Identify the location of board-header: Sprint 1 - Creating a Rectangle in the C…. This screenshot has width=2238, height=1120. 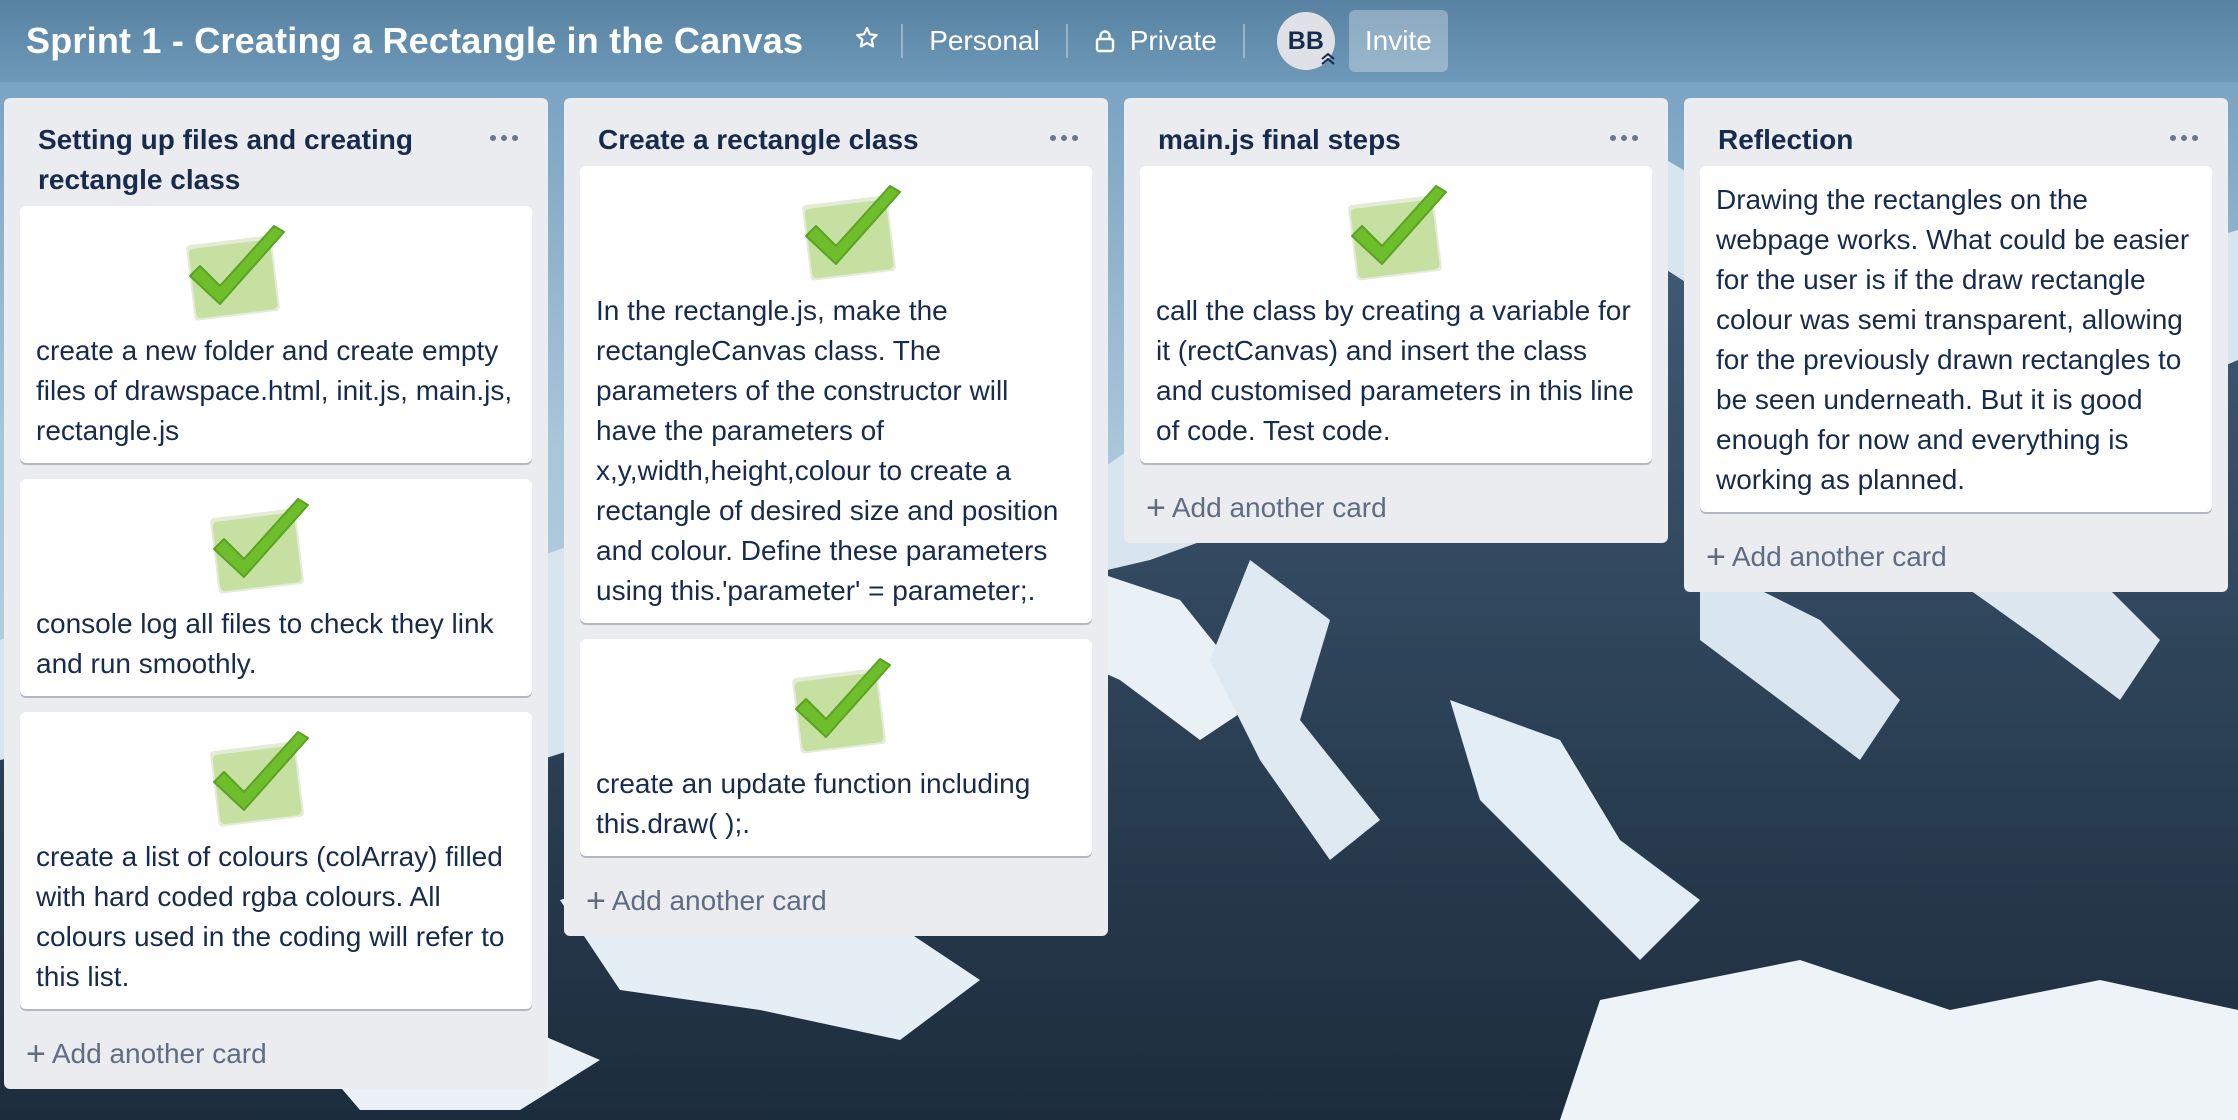
(1119, 41).